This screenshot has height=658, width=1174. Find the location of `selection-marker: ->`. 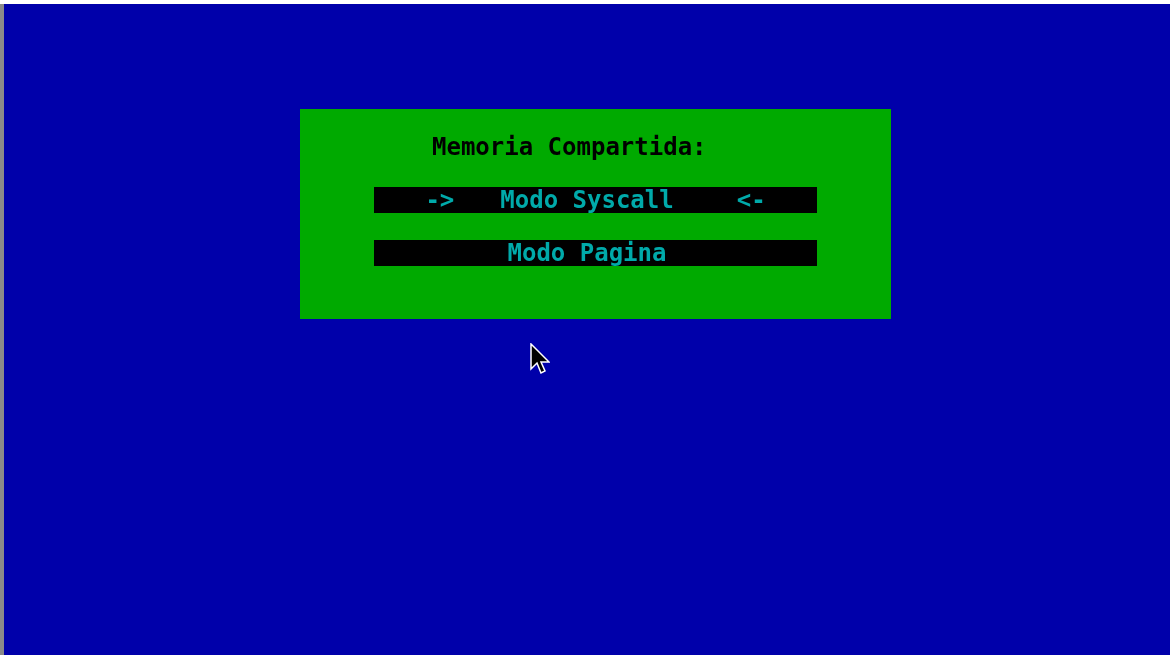

selection-marker: -> is located at coordinates (440, 200).